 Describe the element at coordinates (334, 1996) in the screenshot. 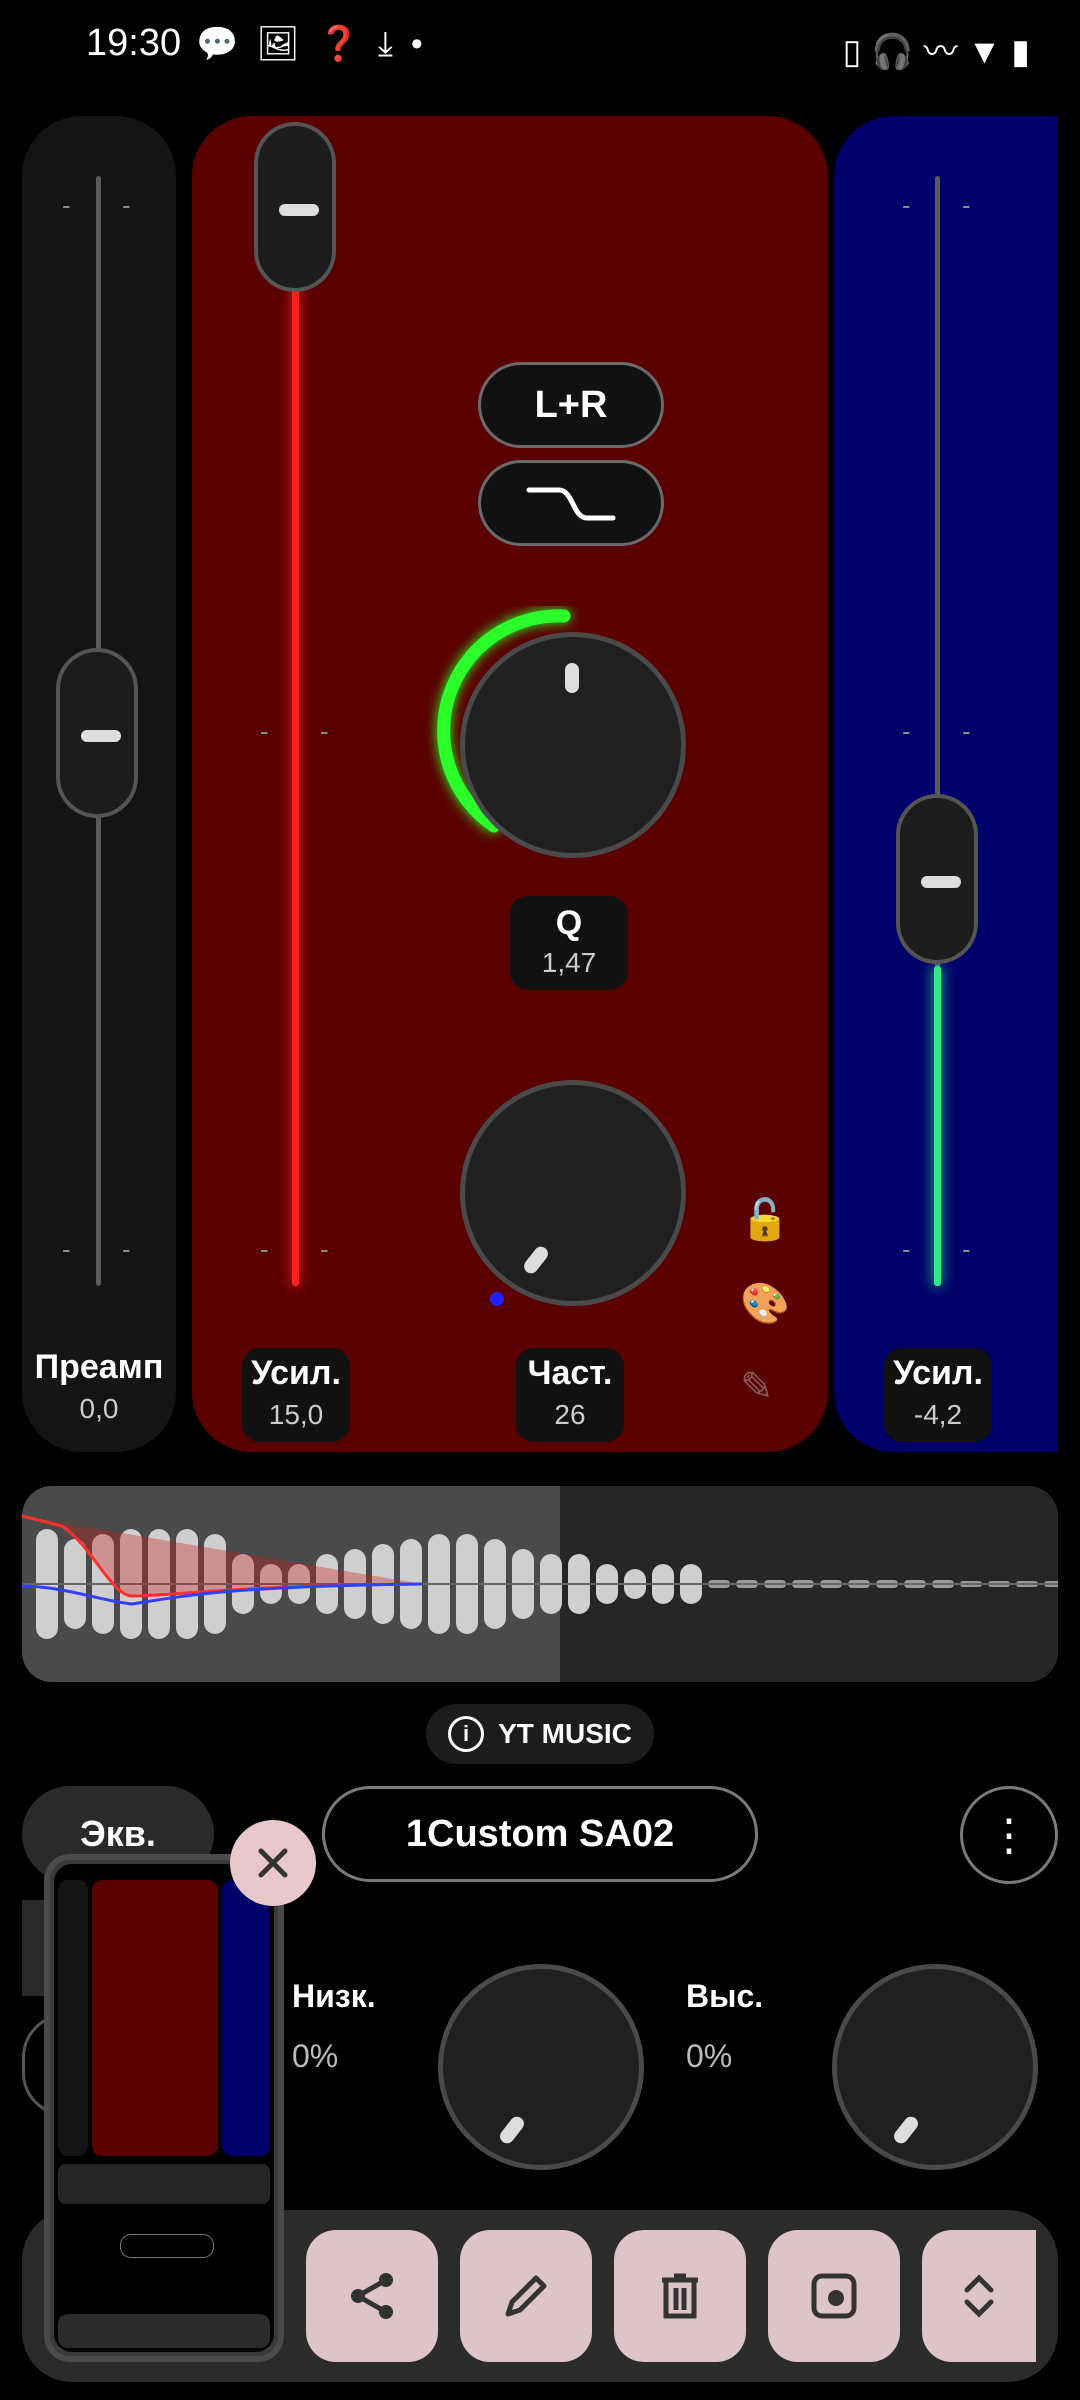

I see `low-dial-title: Низк.` at that location.